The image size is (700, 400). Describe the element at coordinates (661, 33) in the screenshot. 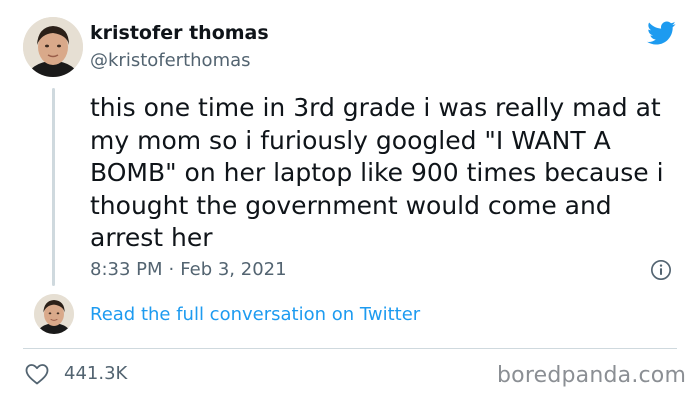

I see `twitter-bird-icon` at that location.